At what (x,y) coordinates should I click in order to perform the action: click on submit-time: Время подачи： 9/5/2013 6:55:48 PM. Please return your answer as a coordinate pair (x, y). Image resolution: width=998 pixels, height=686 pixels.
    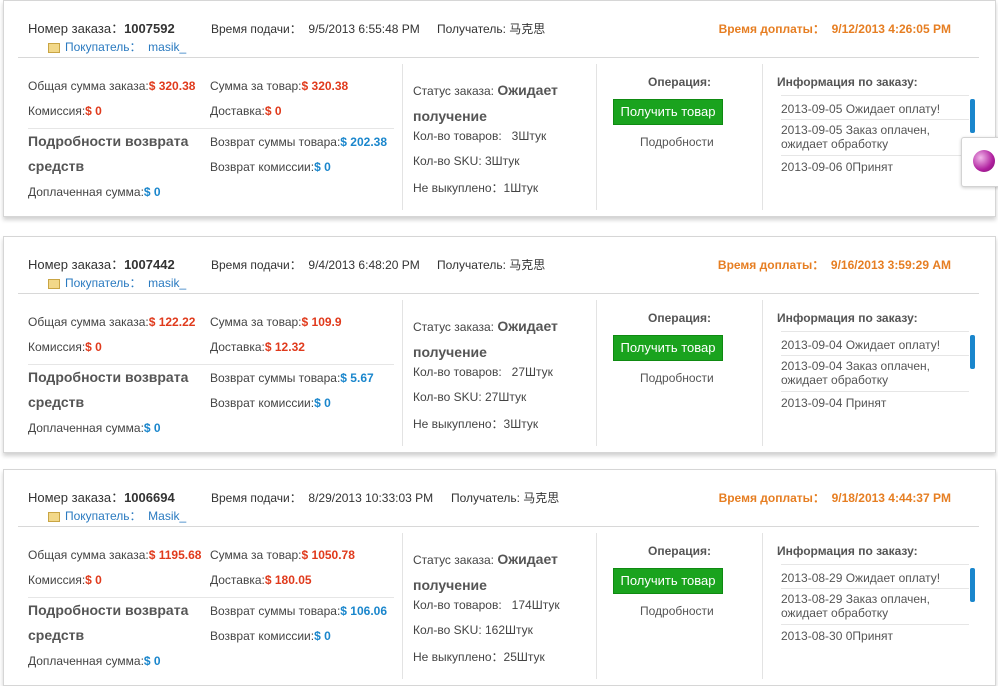
    Looking at the image, I should click on (315, 29).